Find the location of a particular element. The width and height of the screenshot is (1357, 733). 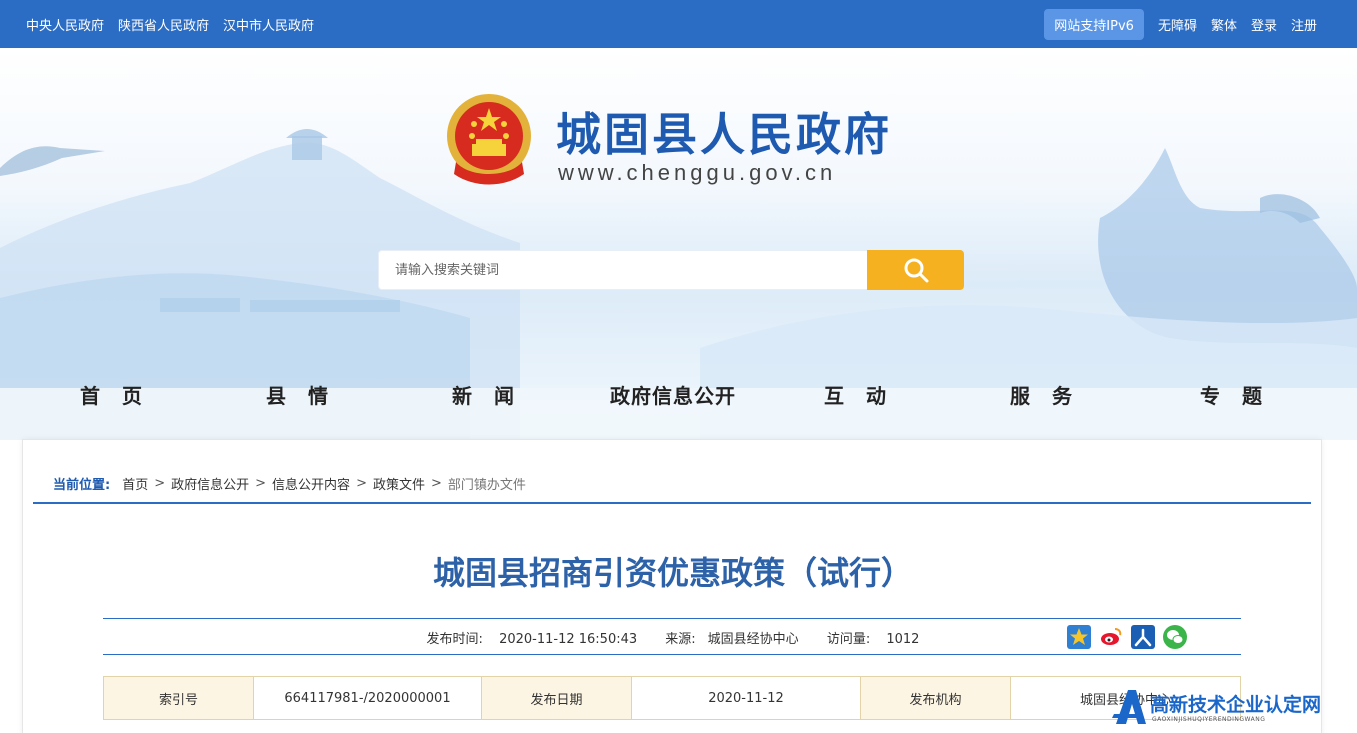

nav-news: 新 闻 is located at coordinates (483, 394).